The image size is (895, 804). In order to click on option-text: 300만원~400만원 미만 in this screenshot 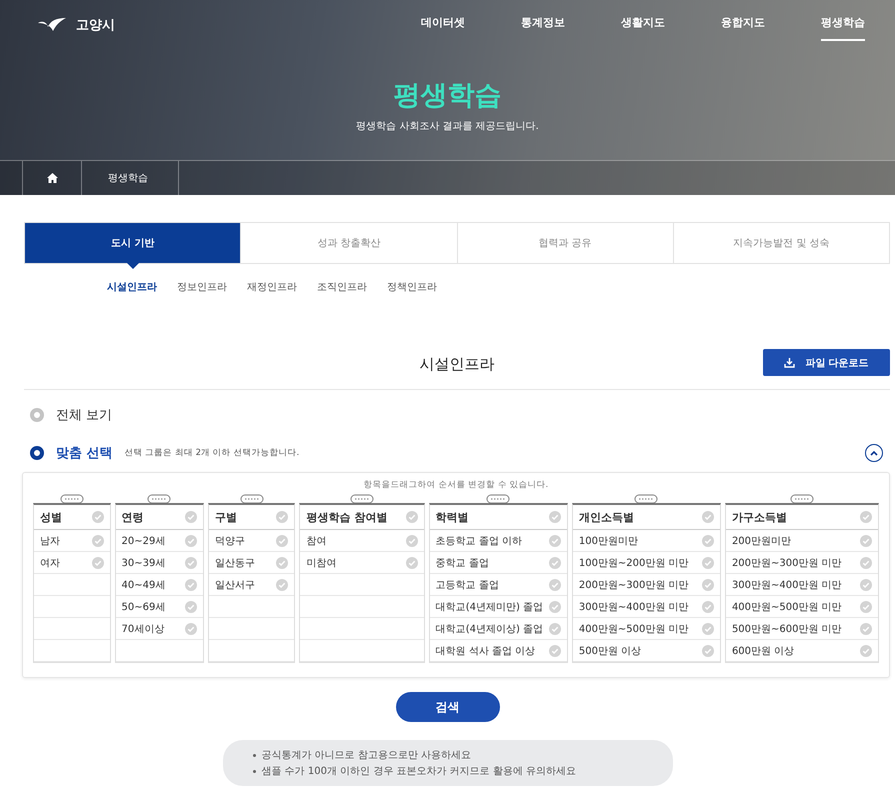, I will do `click(787, 585)`.